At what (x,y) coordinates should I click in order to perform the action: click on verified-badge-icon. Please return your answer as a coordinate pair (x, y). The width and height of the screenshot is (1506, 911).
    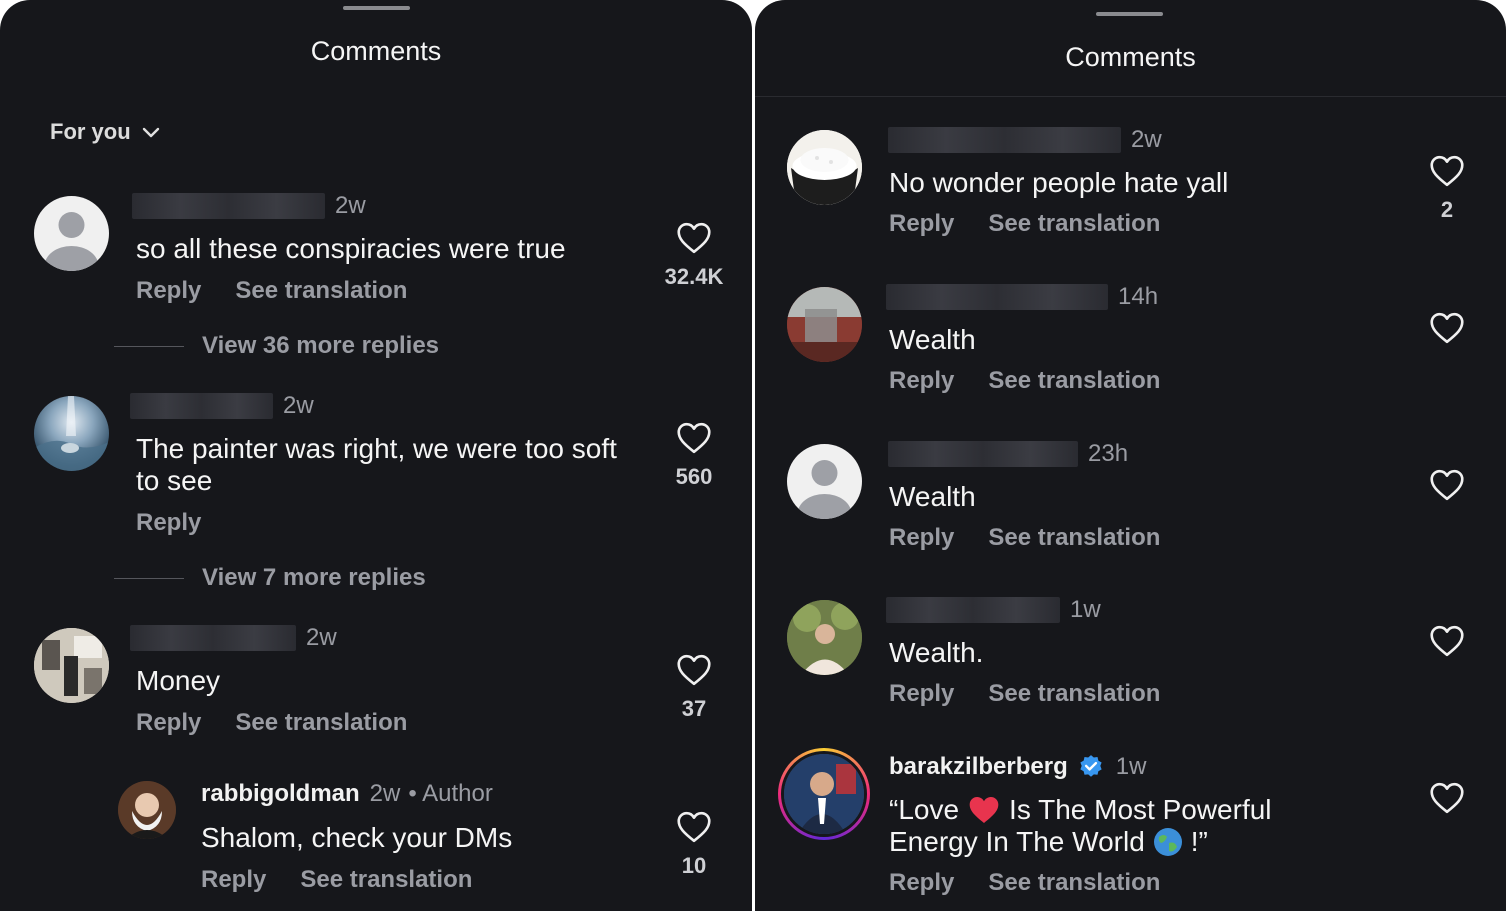
    Looking at the image, I should click on (1091, 766).